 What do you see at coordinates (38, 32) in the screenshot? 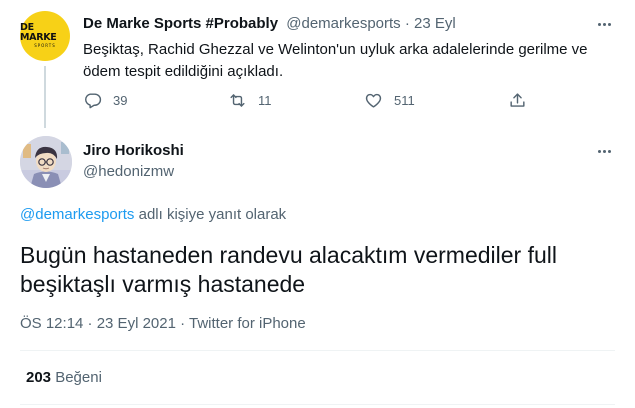
I see `avatar-logo-text: DE MARKE` at bounding box center [38, 32].